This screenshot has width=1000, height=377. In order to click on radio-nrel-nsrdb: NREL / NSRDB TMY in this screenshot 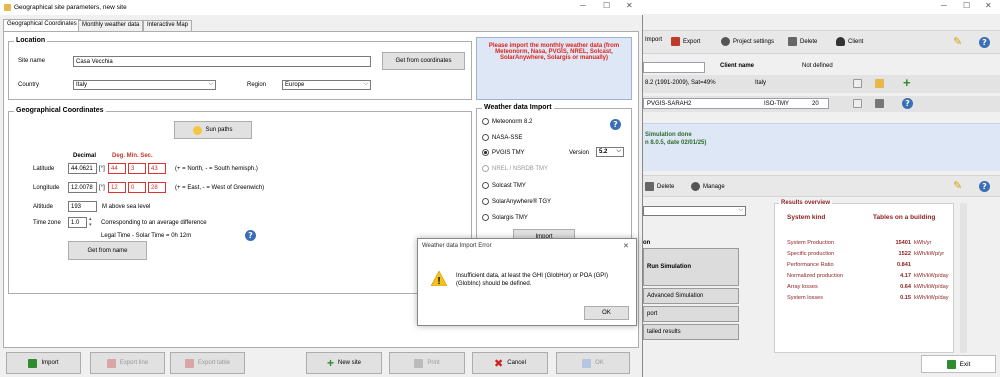, I will do `click(515, 168)`.